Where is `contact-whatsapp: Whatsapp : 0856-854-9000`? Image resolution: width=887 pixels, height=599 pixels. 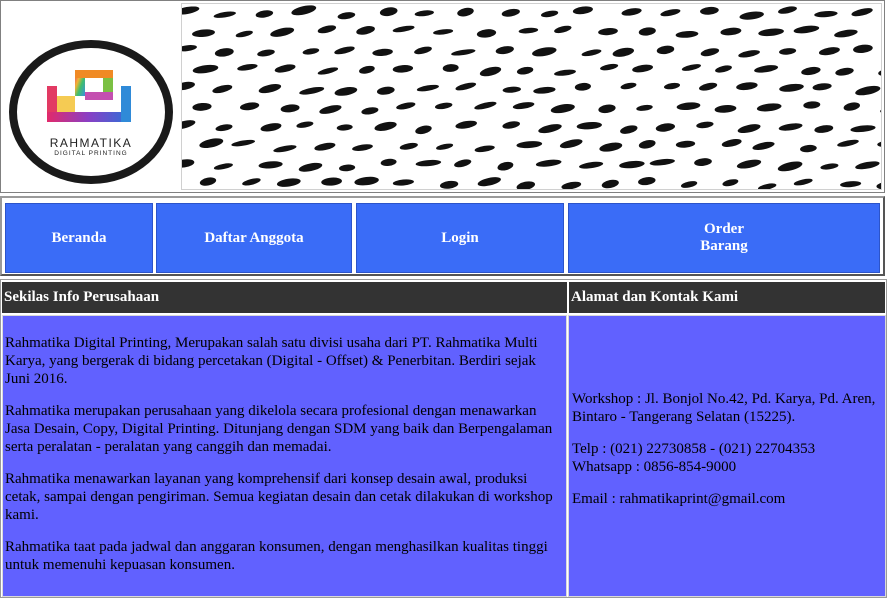 contact-whatsapp: Whatsapp : 0856-854-9000 is located at coordinates (654, 467).